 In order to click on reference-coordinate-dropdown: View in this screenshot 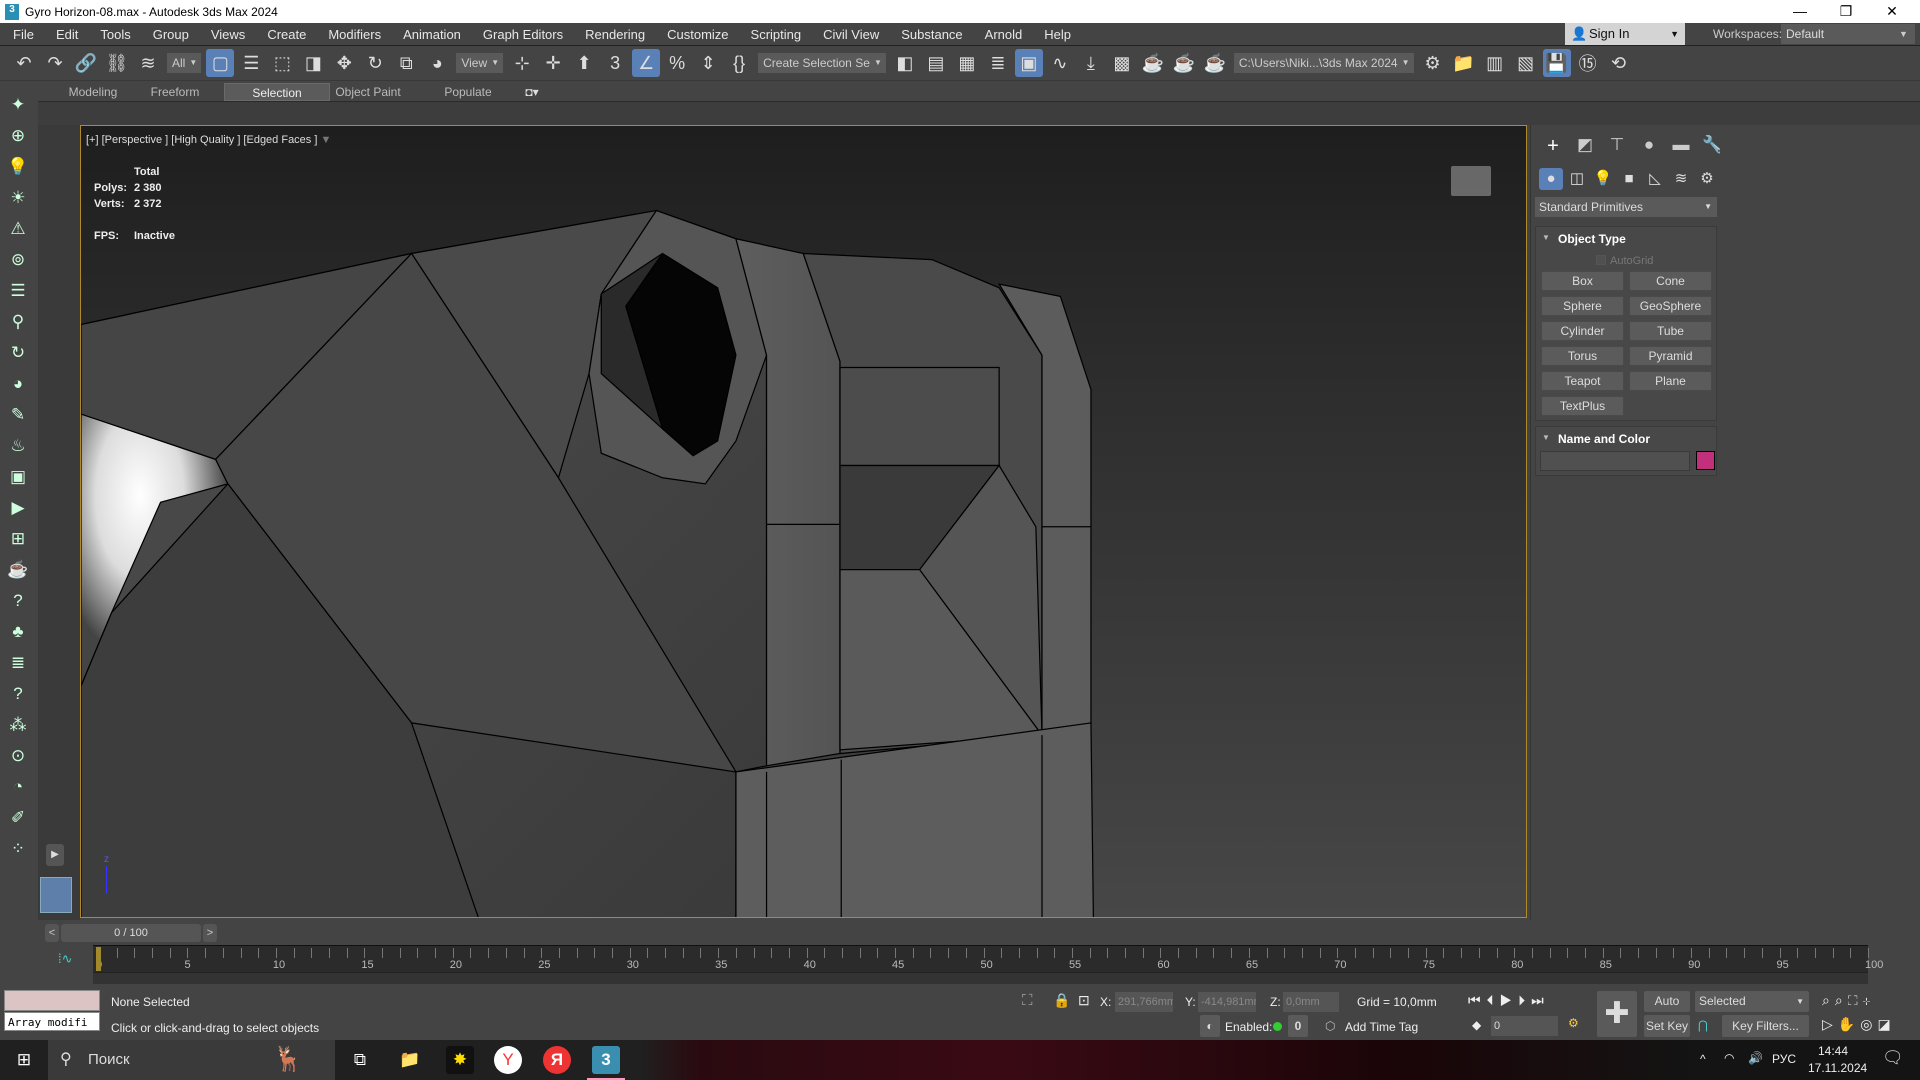, I will do `click(480, 63)`.